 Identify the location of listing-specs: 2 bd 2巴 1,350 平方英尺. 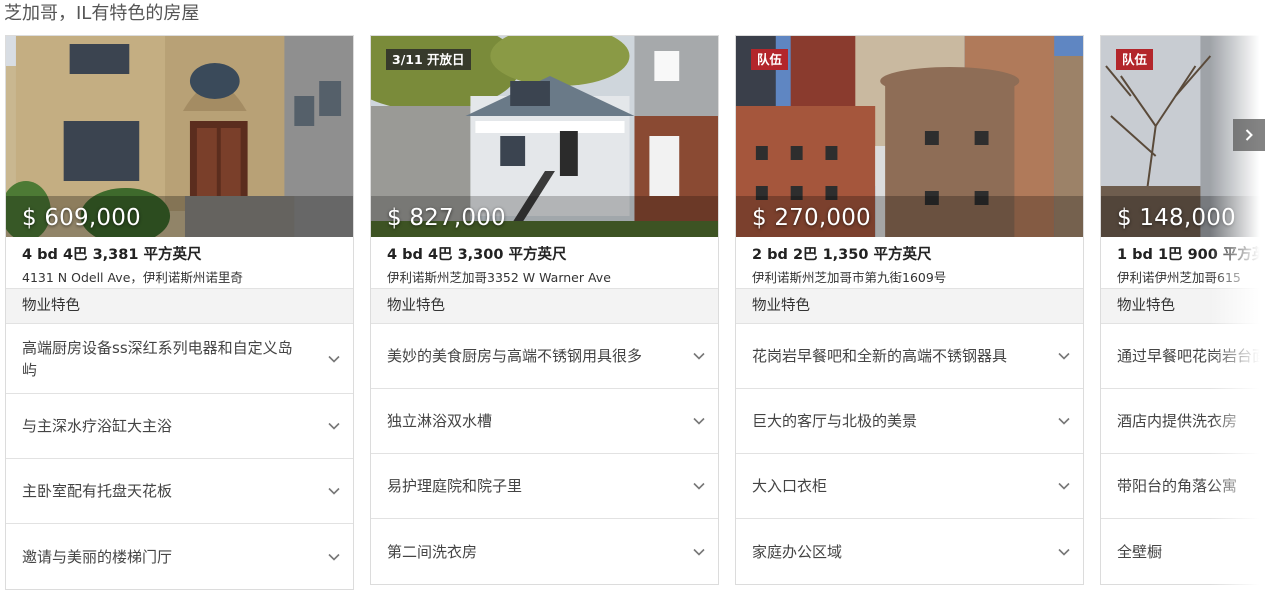
(842, 255).